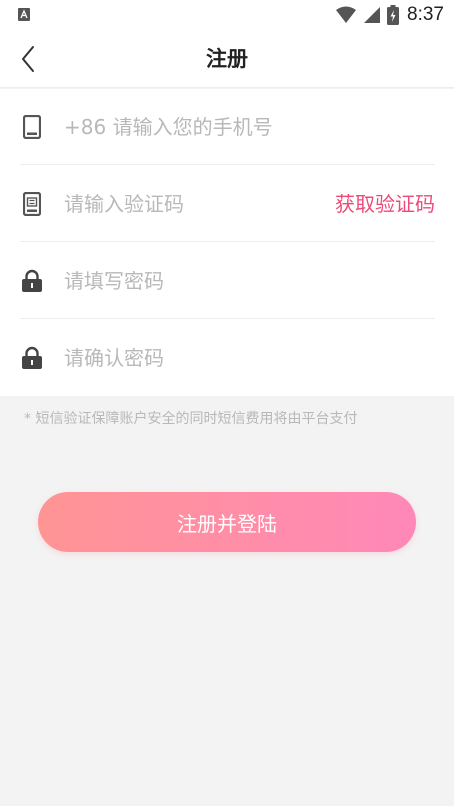  Describe the element at coordinates (32, 127) in the screenshot. I see `phone-icon` at that location.